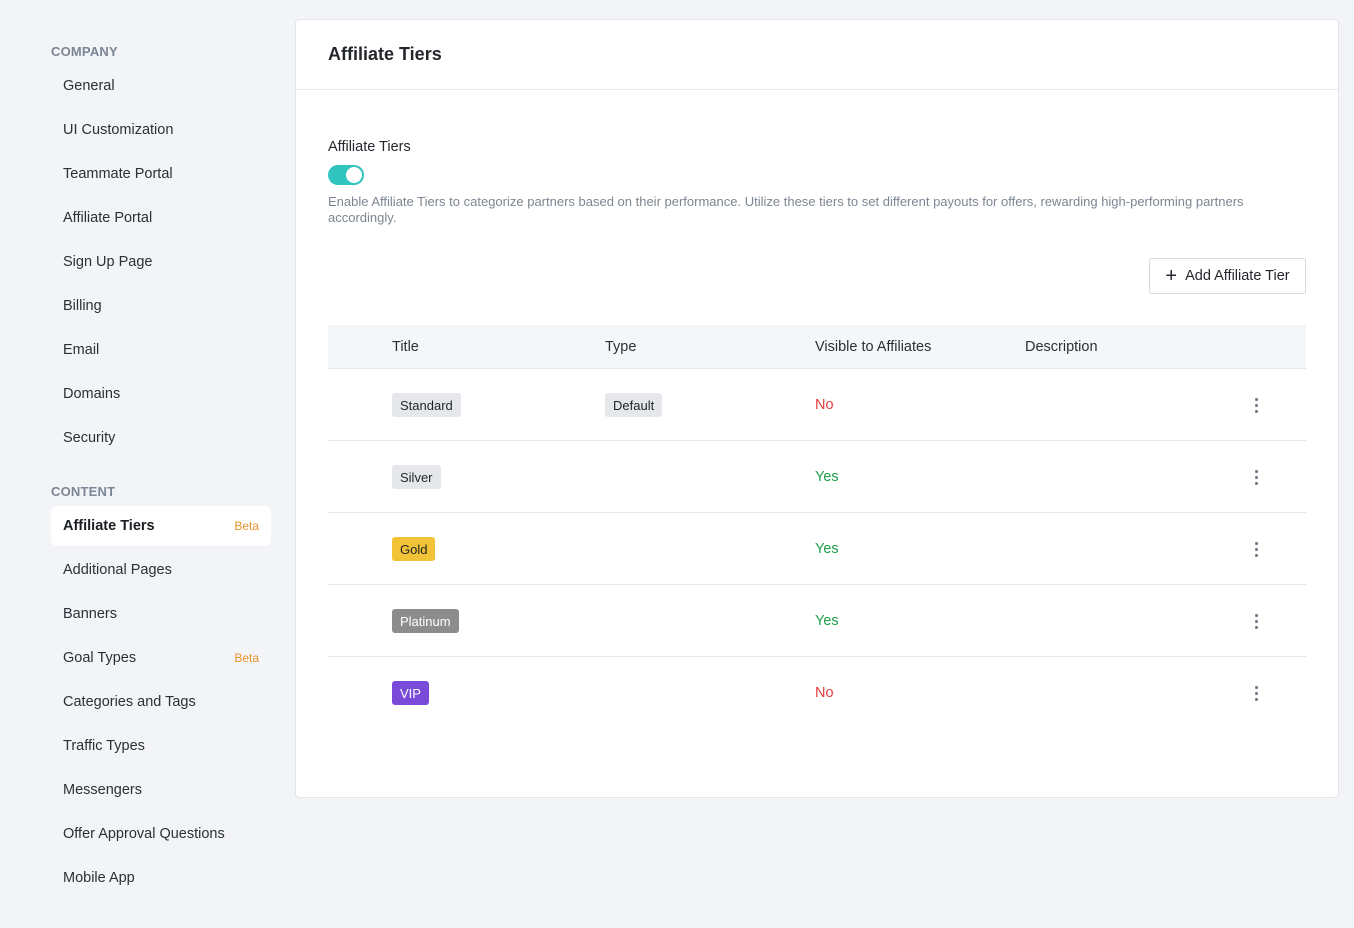  What do you see at coordinates (354, 175) in the screenshot?
I see `toggle-knob` at bounding box center [354, 175].